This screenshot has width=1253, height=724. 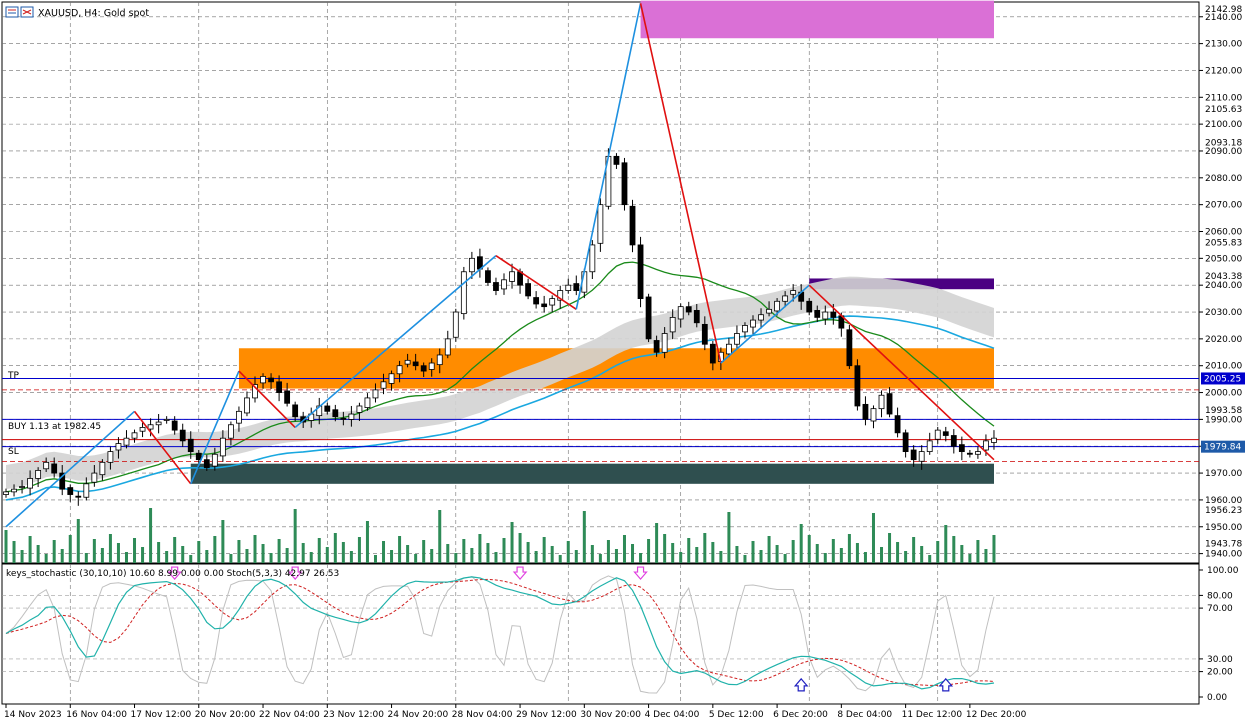 I want to click on y-tick-label-18: 1960.00, so click(x=1223, y=501).